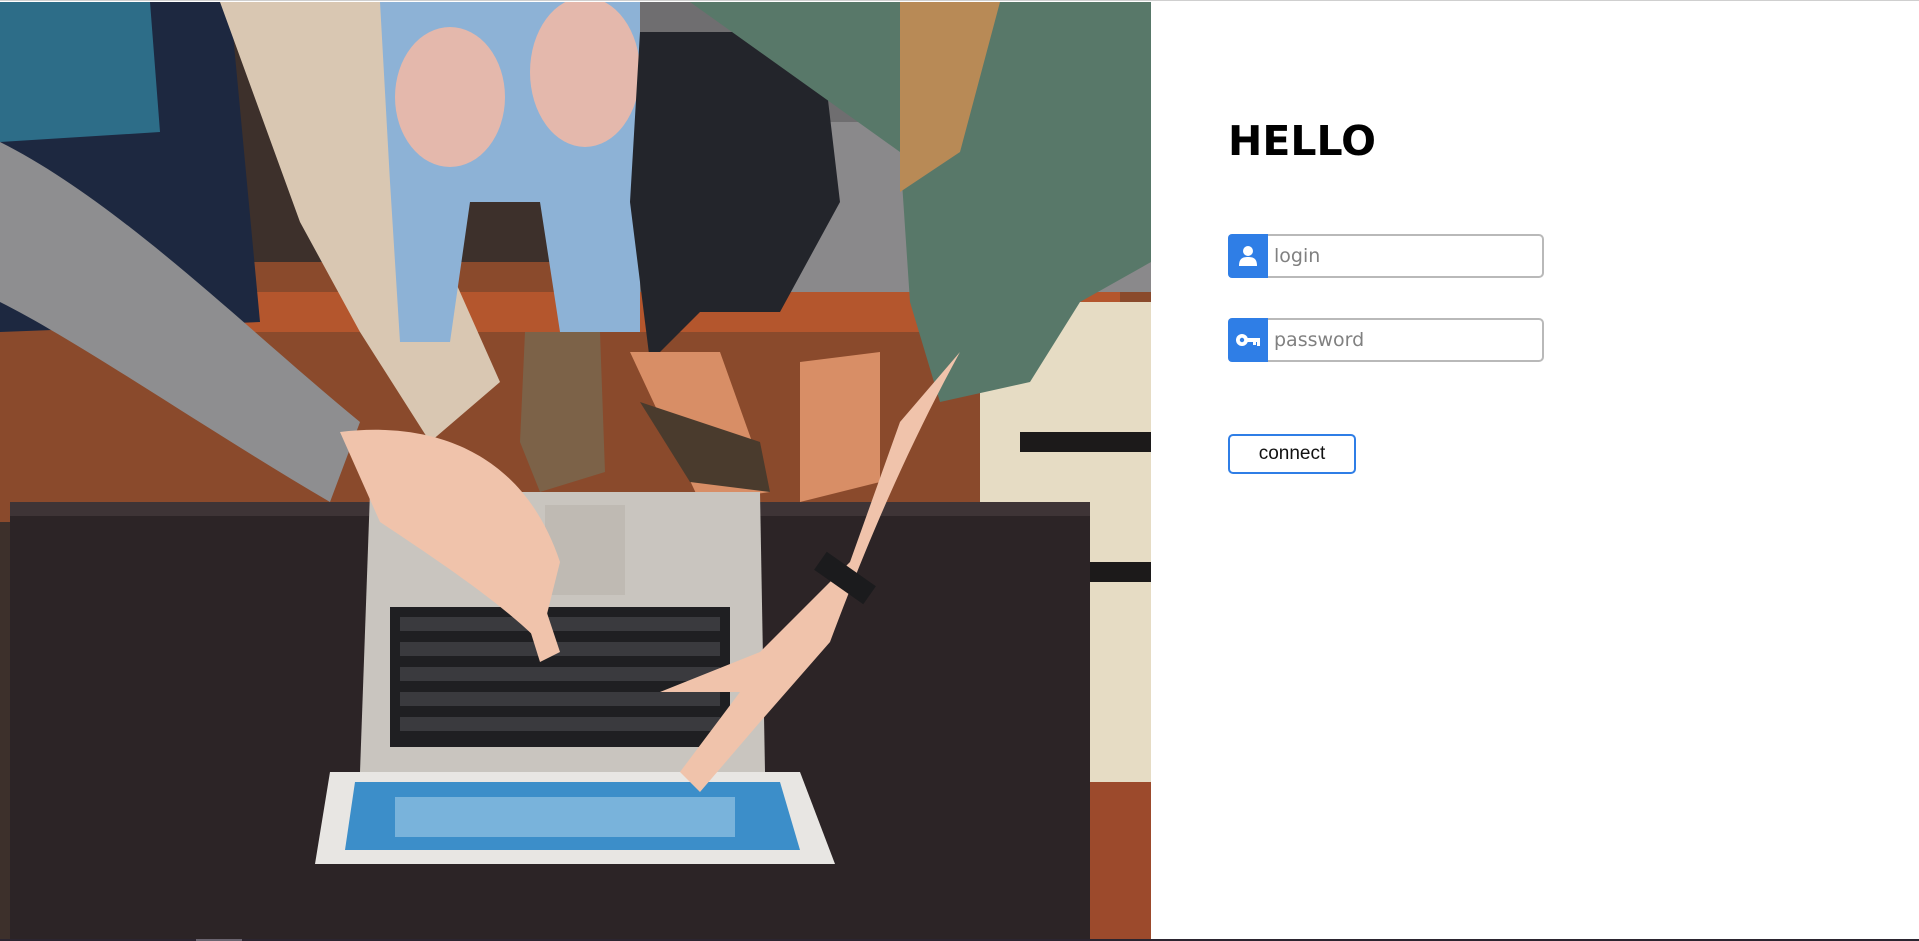 The height and width of the screenshot is (941, 1919). I want to click on connect-button: connect, so click(1292, 454).